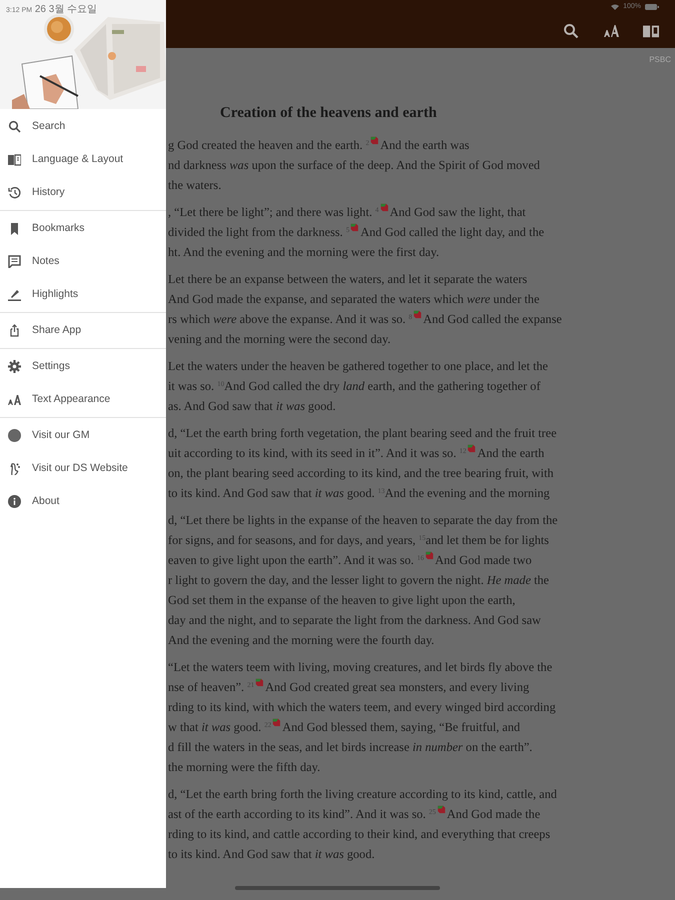  I want to click on menu-item: Settings, so click(83, 366).